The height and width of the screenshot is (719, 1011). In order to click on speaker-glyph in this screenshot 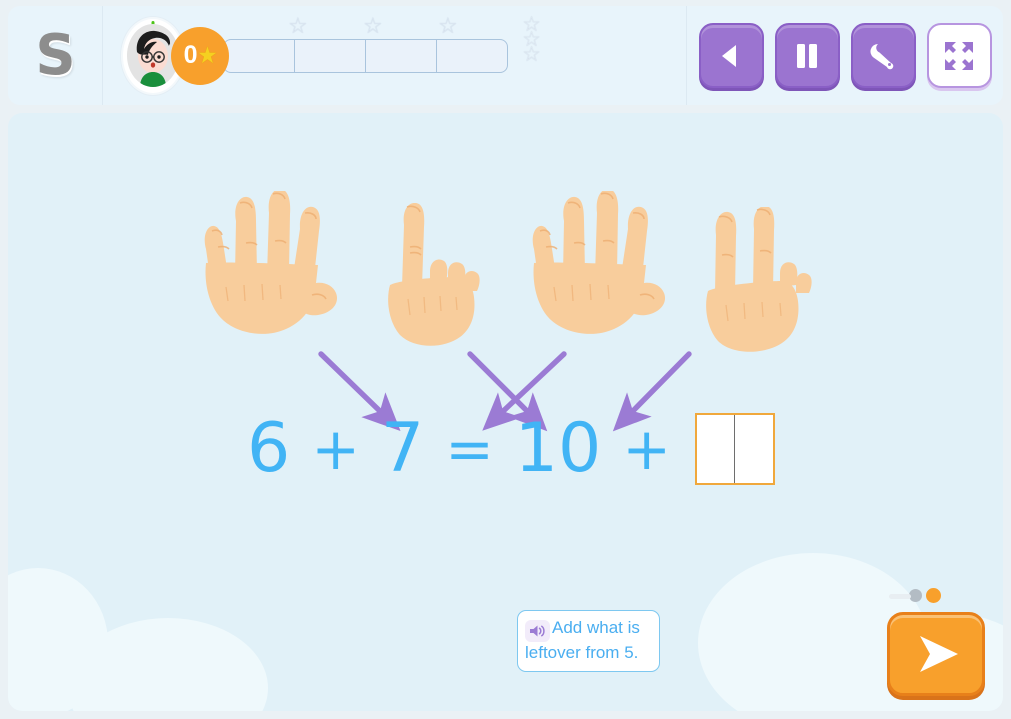, I will do `click(537, 631)`.